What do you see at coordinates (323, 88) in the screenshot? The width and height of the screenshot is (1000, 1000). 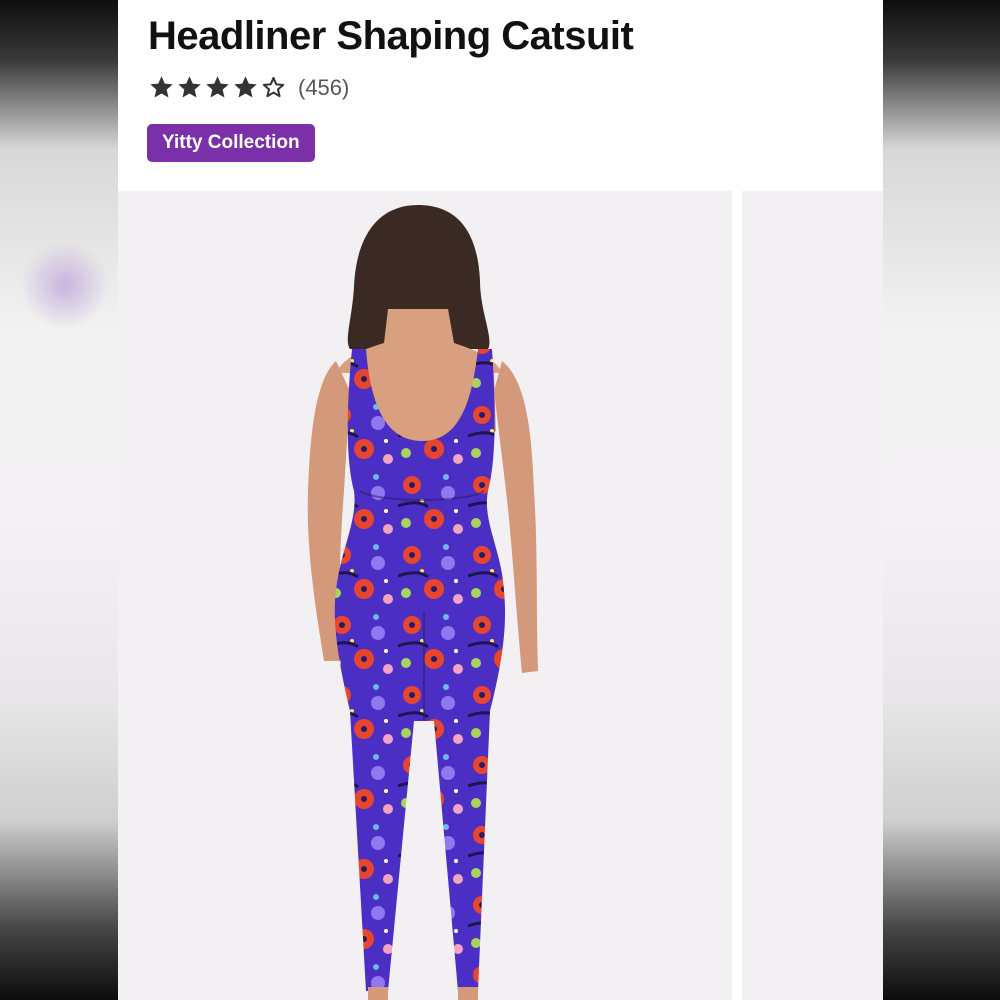 I see `review-count: (456)` at bounding box center [323, 88].